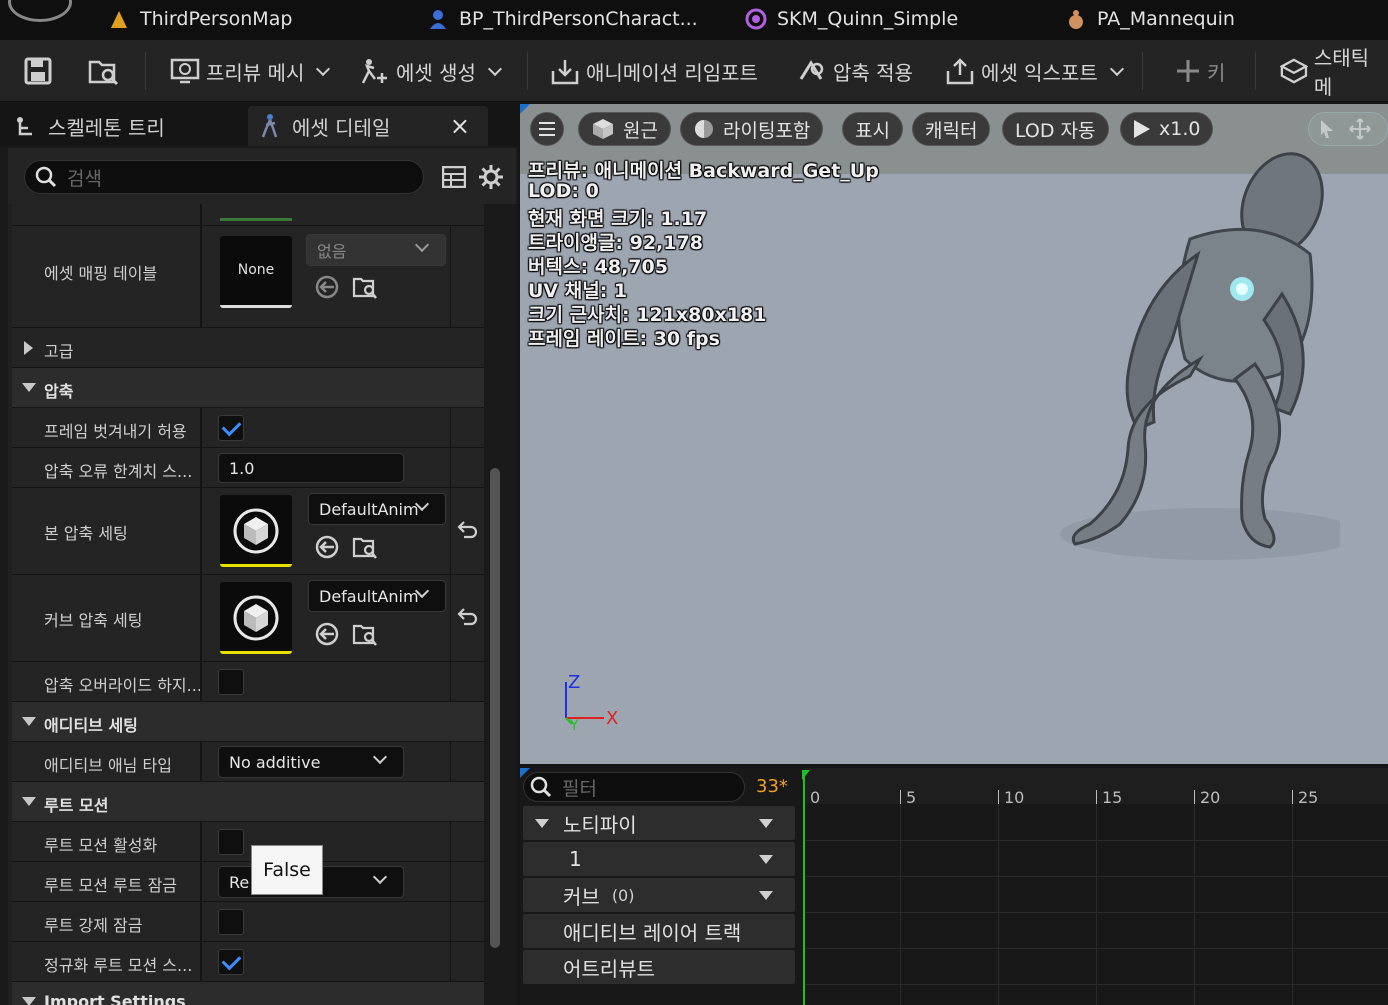 This screenshot has width=1388, height=1005. Describe the element at coordinates (377, 596) in the screenshot. I see `curve-compression-combo: DefaultAnim` at that location.